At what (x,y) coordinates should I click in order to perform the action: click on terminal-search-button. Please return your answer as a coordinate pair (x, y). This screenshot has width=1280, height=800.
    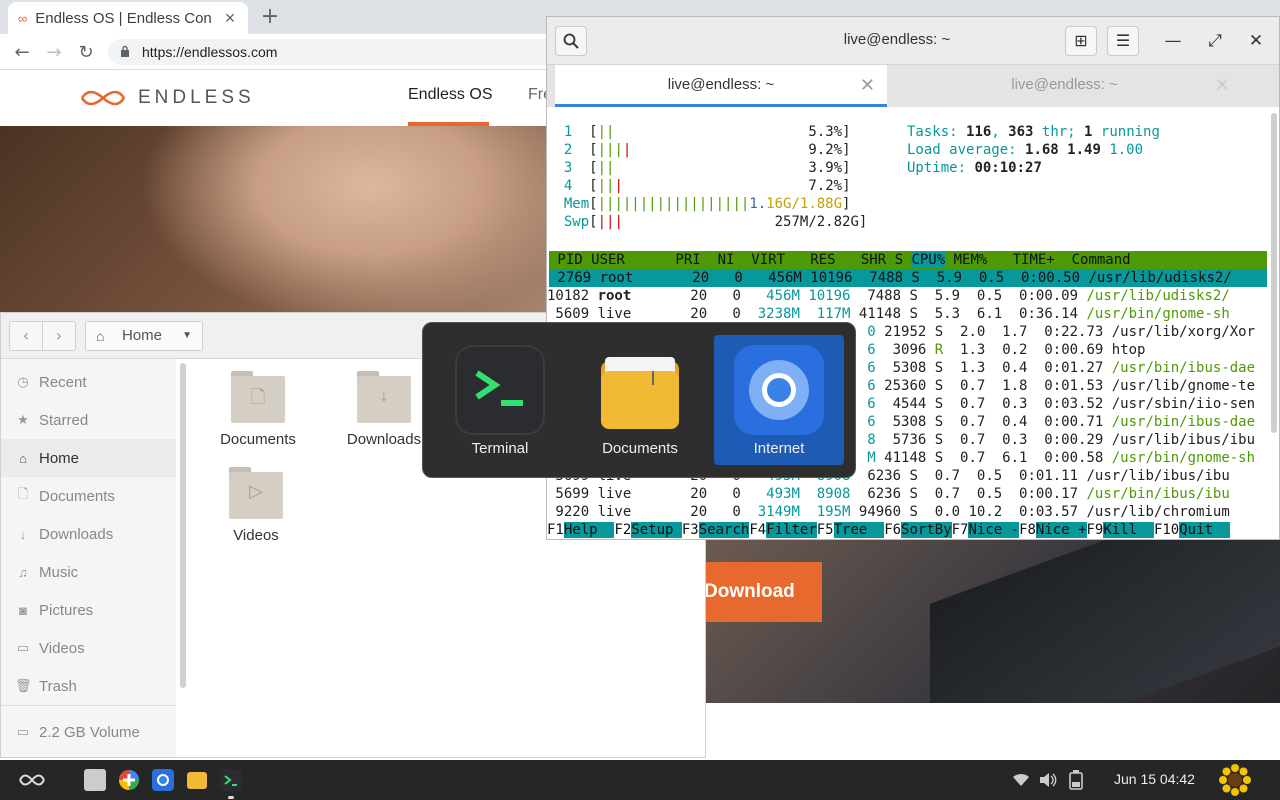
    Looking at the image, I should click on (571, 41).